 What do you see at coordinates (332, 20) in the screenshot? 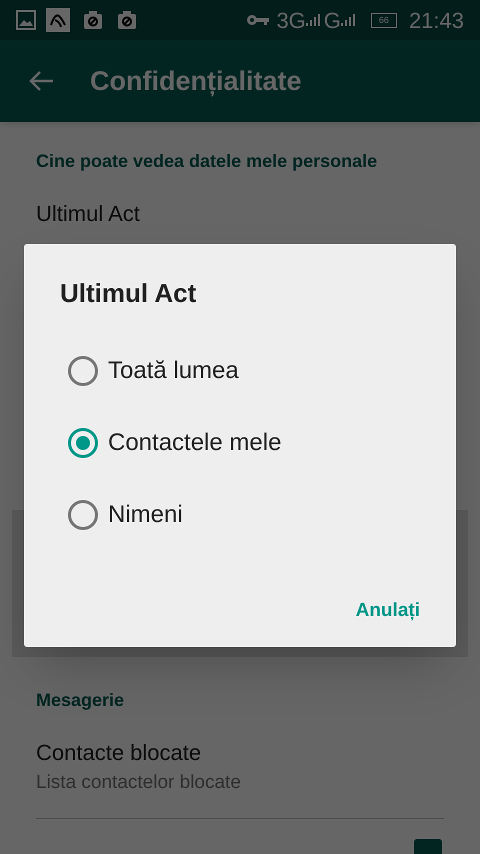
I see `network-type: G` at bounding box center [332, 20].